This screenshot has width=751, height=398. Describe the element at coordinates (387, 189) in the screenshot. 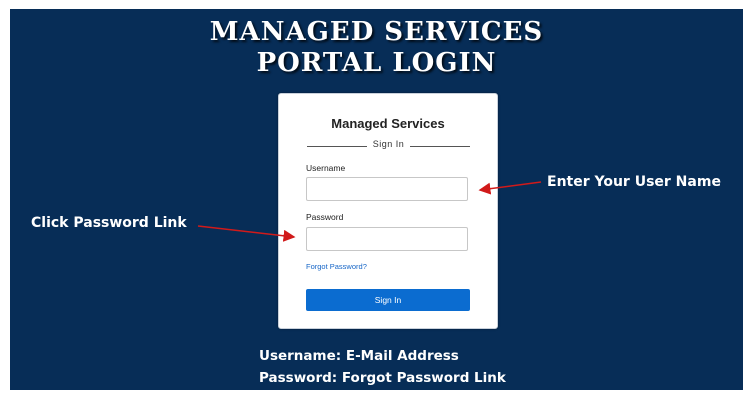

I see `username-input` at that location.